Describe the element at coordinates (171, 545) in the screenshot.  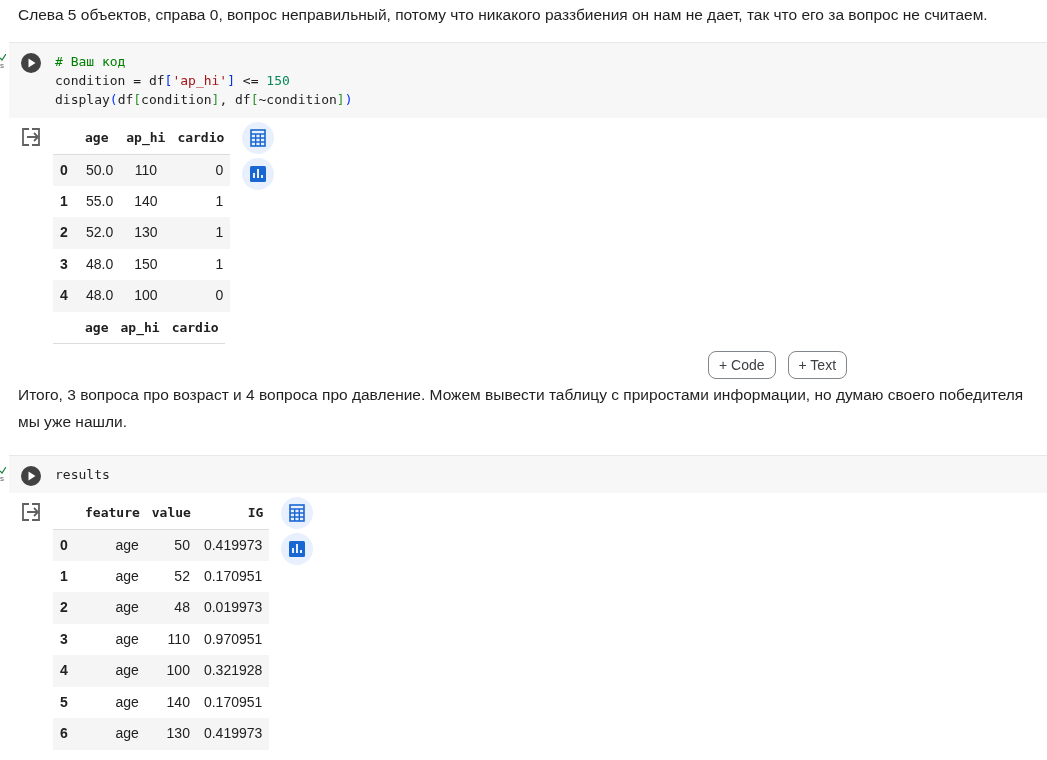
I see `table-cell: 50` at that location.